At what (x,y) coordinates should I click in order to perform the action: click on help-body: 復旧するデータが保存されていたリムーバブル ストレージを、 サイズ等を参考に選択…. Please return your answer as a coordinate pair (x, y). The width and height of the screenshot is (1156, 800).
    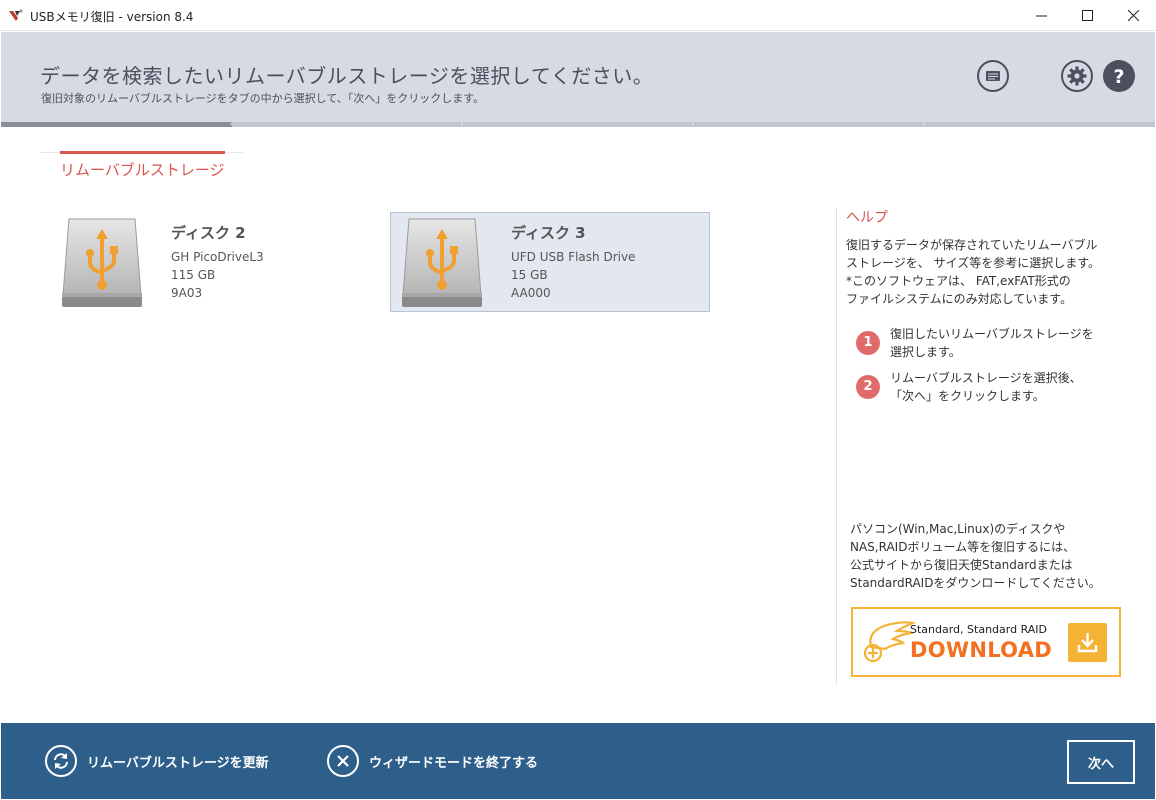
    Looking at the image, I should click on (981, 272).